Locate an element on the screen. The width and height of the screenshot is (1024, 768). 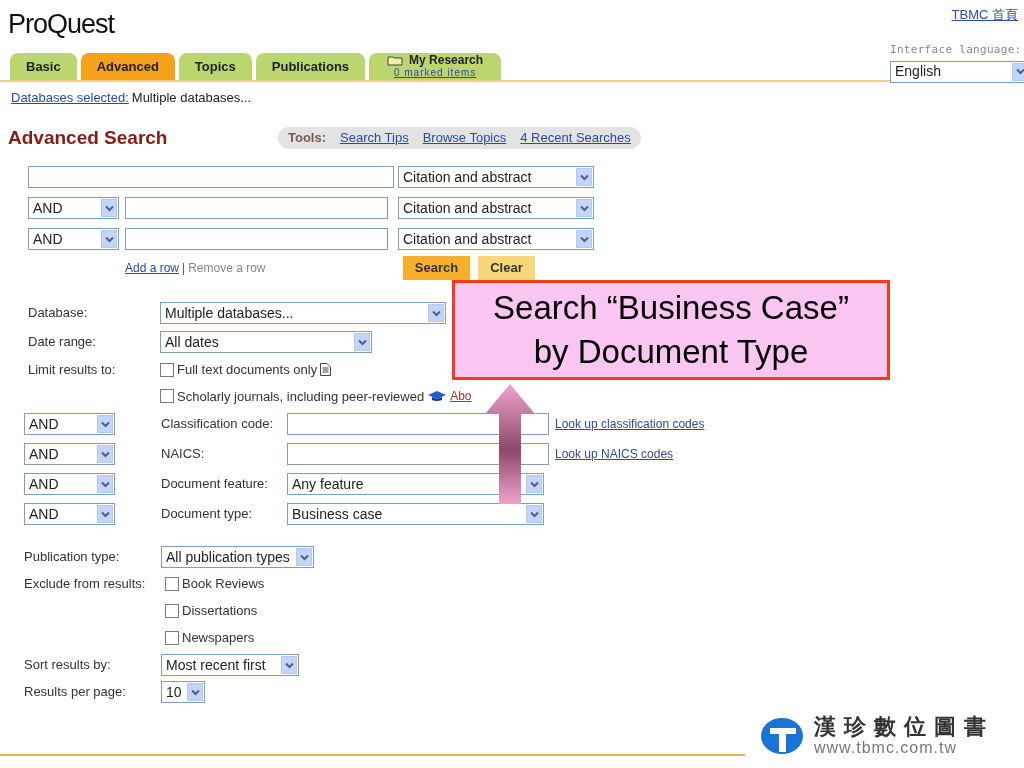
sort-dropdown: Most recent first is located at coordinates (230, 665).